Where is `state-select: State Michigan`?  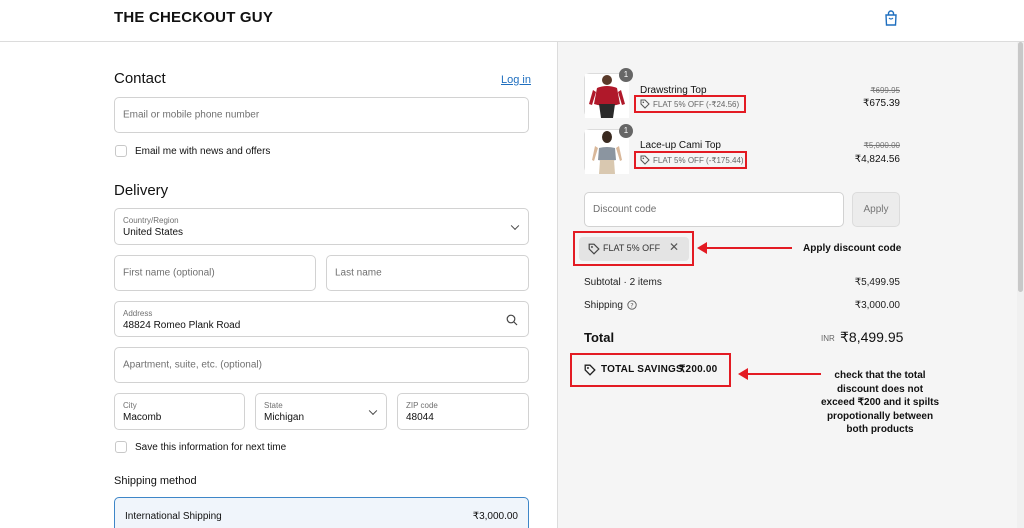
state-select: State Michigan is located at coordinates (321, 411).